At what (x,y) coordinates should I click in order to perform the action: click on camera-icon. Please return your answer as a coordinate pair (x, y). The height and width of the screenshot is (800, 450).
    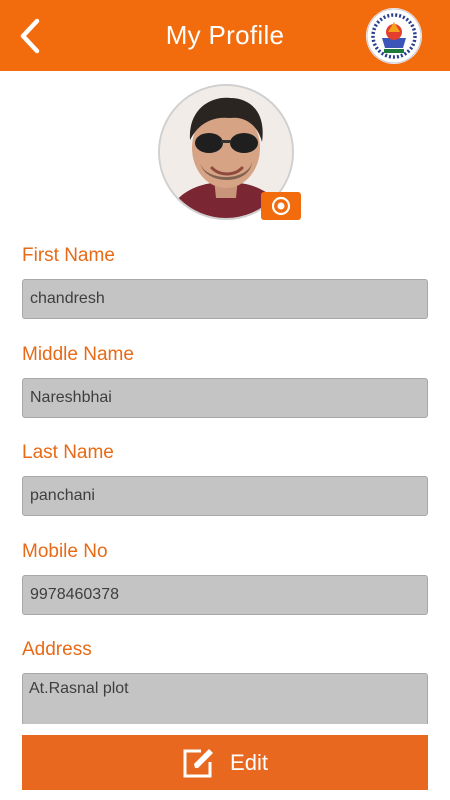
    Looking at the image, I should click on (281, 206).